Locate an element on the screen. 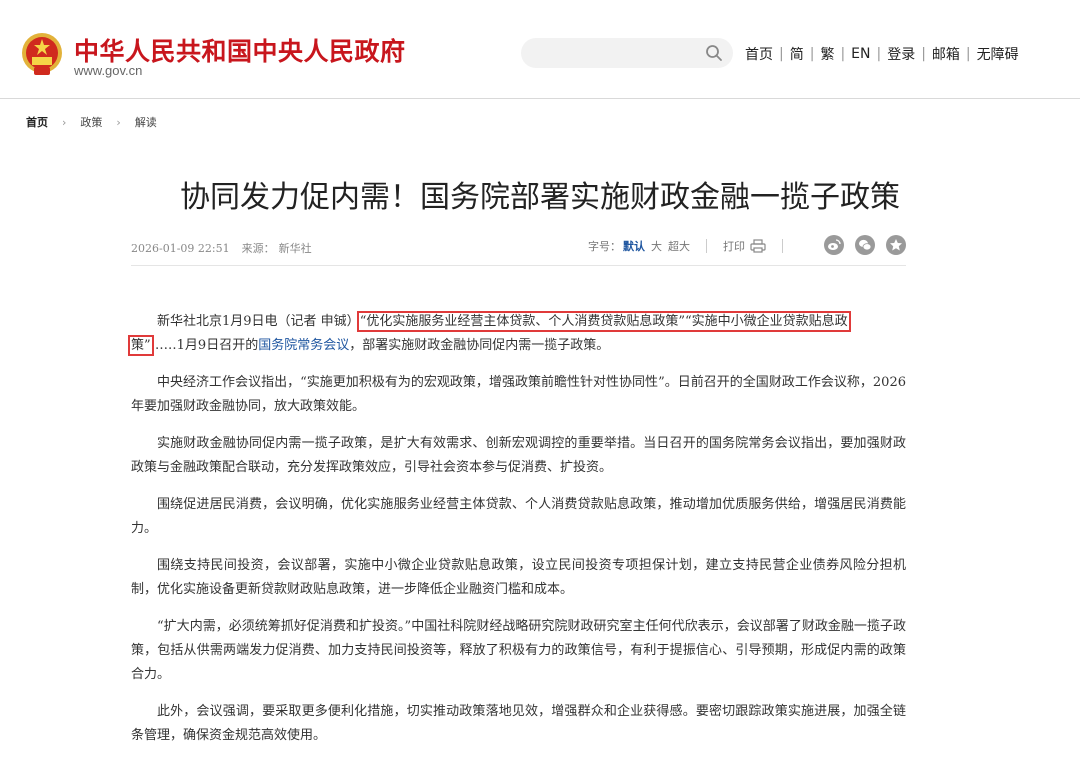 Image resolution: width=1080 pixels, height=762 pixels. share-weibo is located at coordinates (834, 245).